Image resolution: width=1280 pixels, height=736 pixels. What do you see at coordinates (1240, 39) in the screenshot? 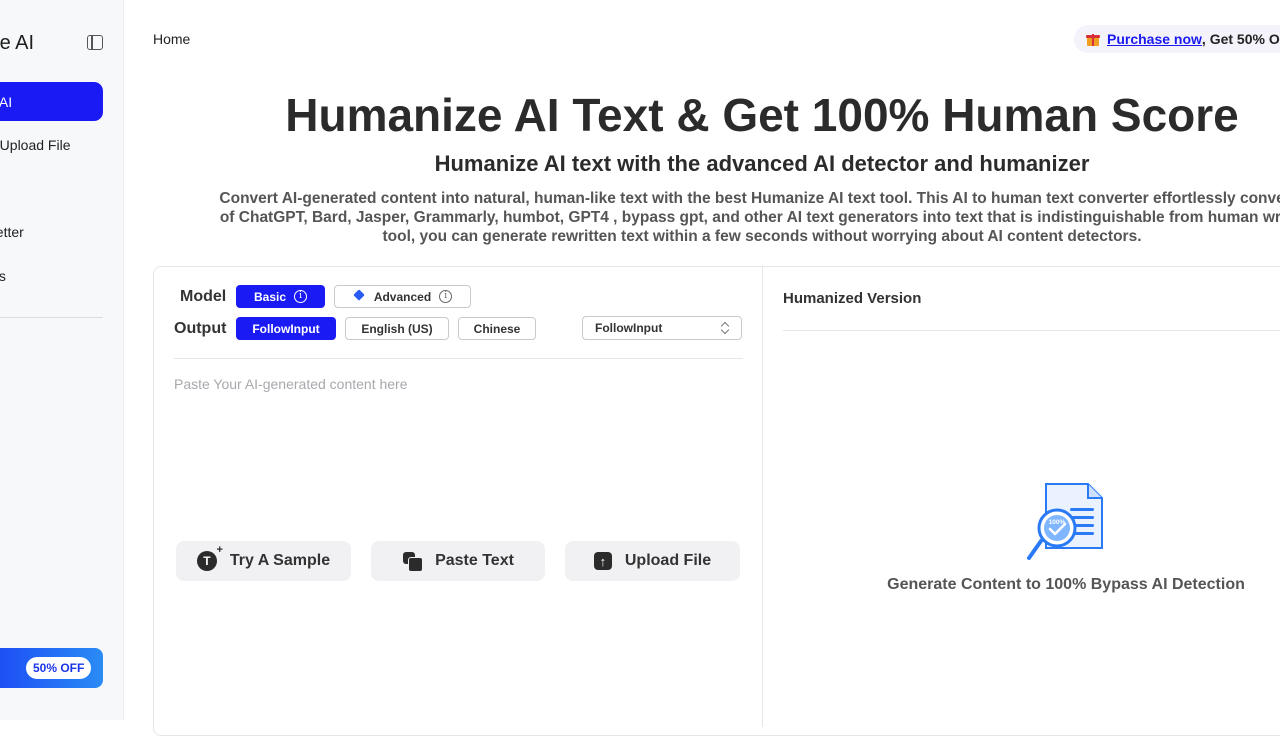
I see `promo-text: , Get 50% Of` at bounding box center [1240, 39].